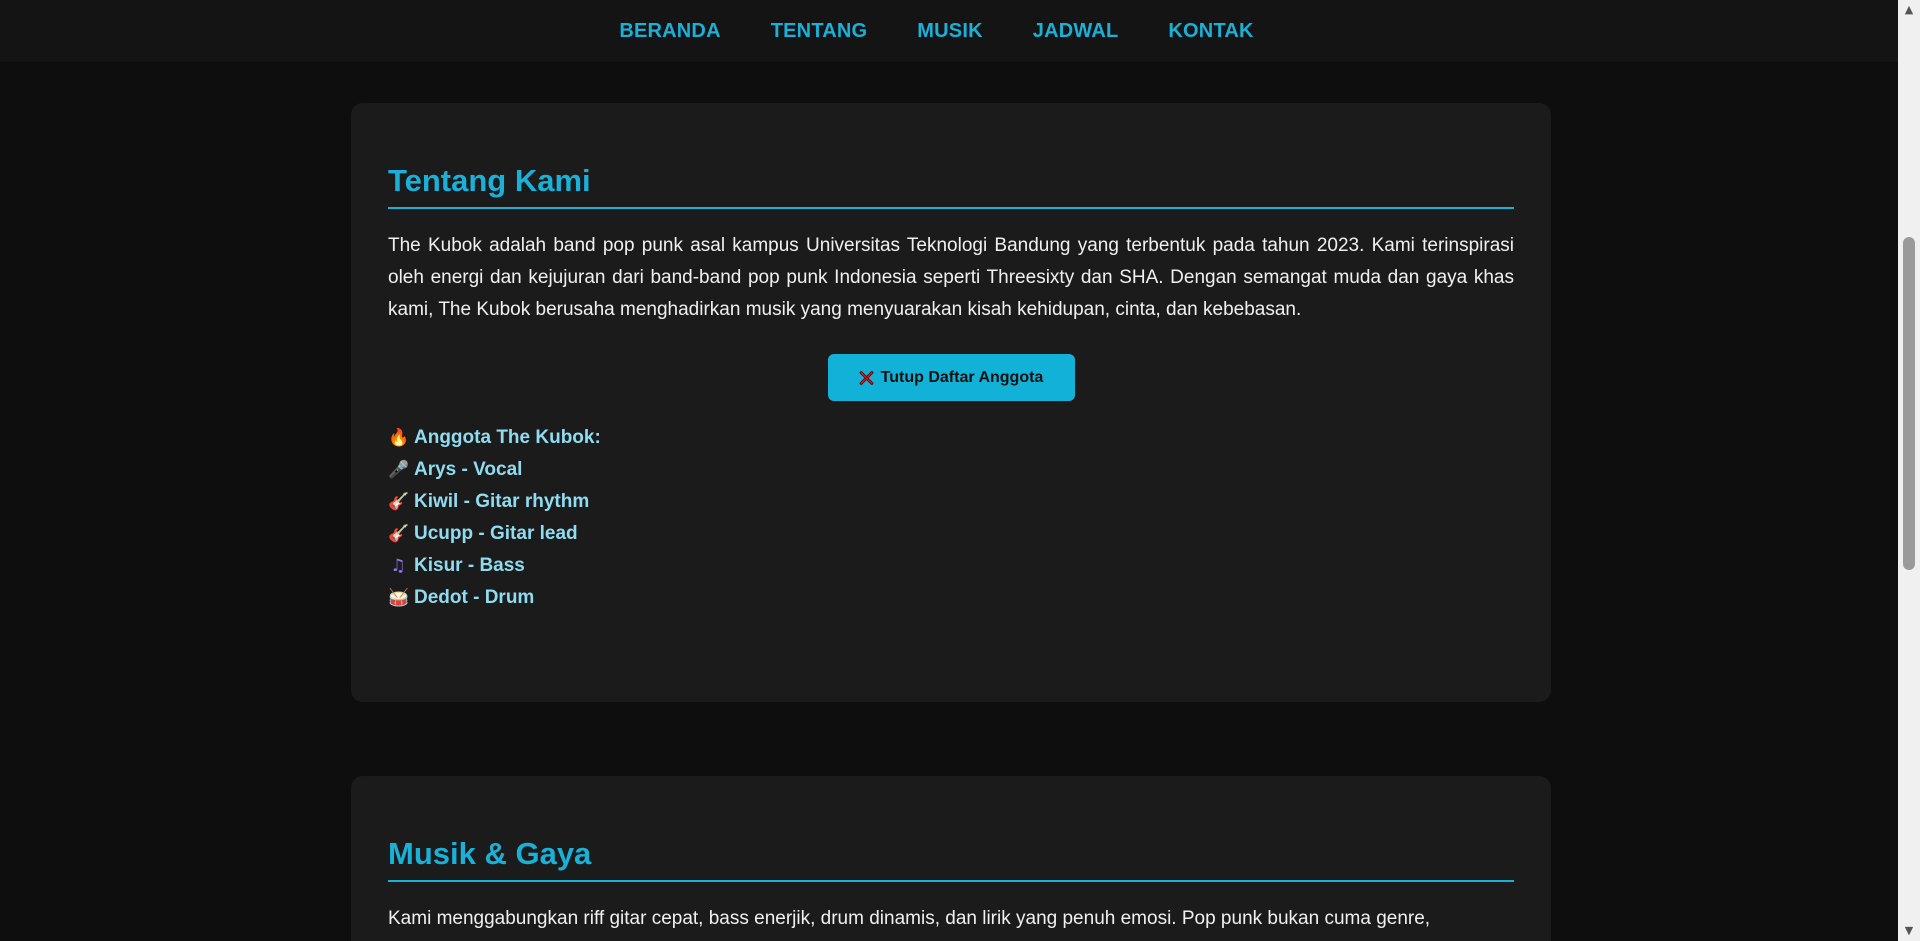 The image size is (1920, 941). What do you see at coordinates (469, 565) in the screenshot?
I see `member-text: Kisur - Bass` at bounding box center [469, 565].